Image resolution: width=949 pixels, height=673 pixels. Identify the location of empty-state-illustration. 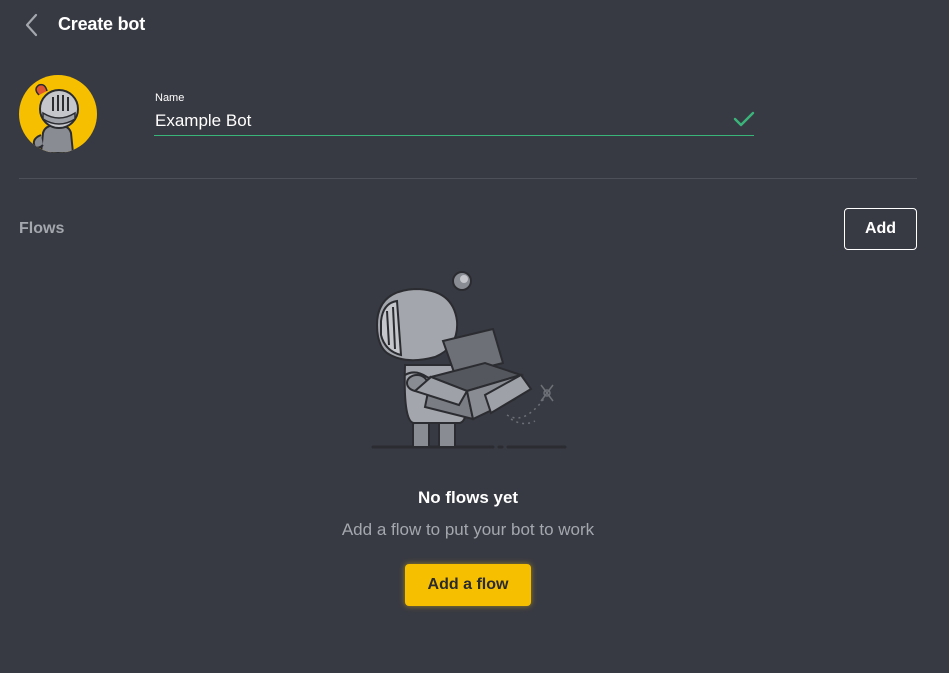
(467, 360).